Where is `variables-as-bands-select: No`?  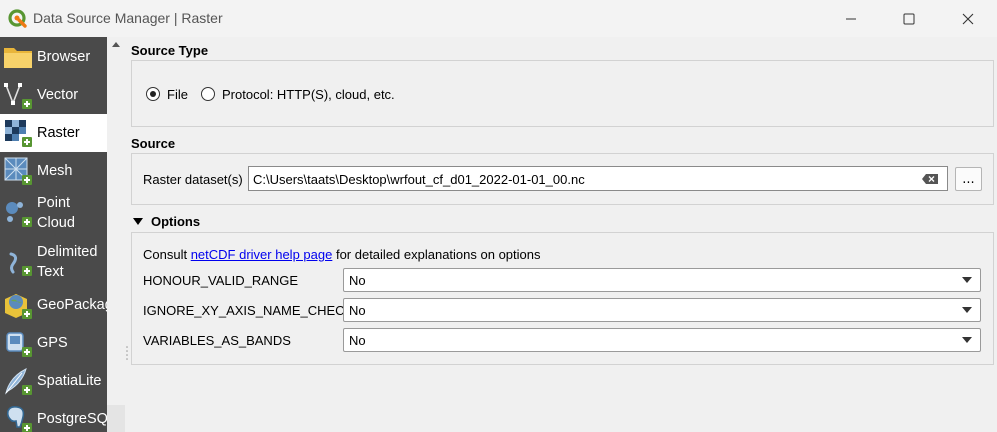
variables-as-bands-select: No is located at coordinates (662, 340).